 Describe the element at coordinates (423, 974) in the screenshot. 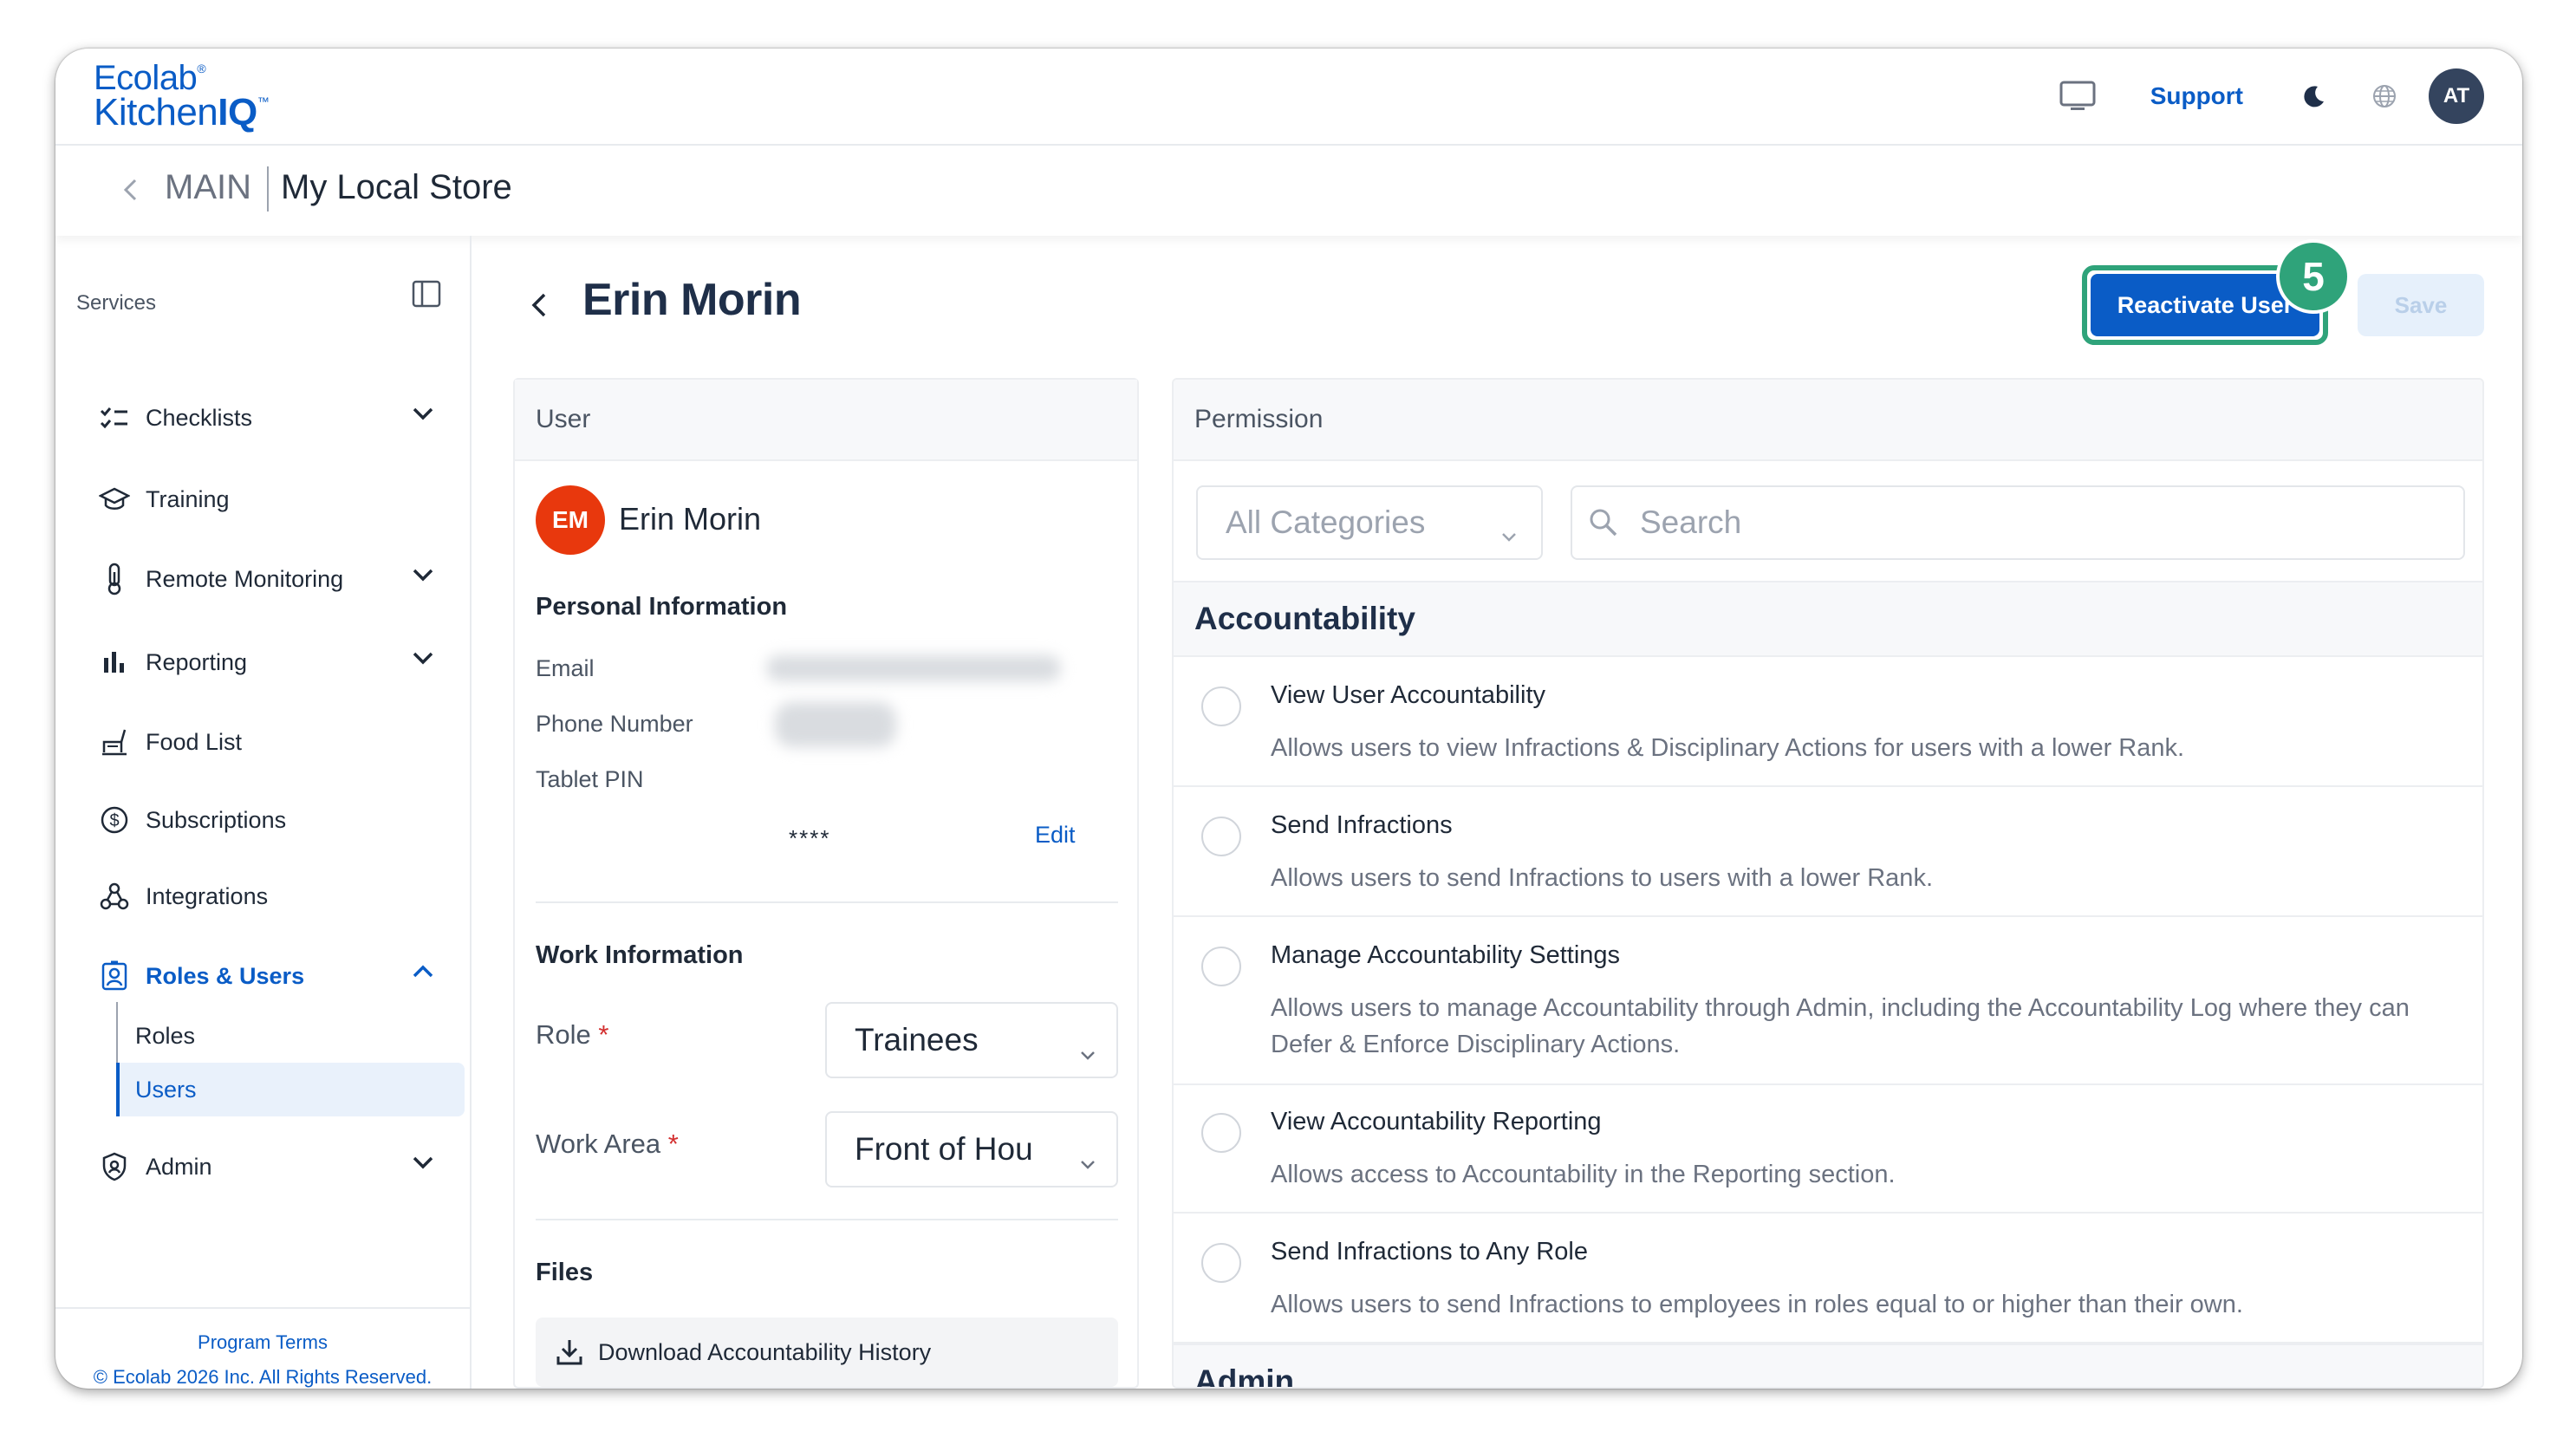

I see `chevron-up-icon` at that location.